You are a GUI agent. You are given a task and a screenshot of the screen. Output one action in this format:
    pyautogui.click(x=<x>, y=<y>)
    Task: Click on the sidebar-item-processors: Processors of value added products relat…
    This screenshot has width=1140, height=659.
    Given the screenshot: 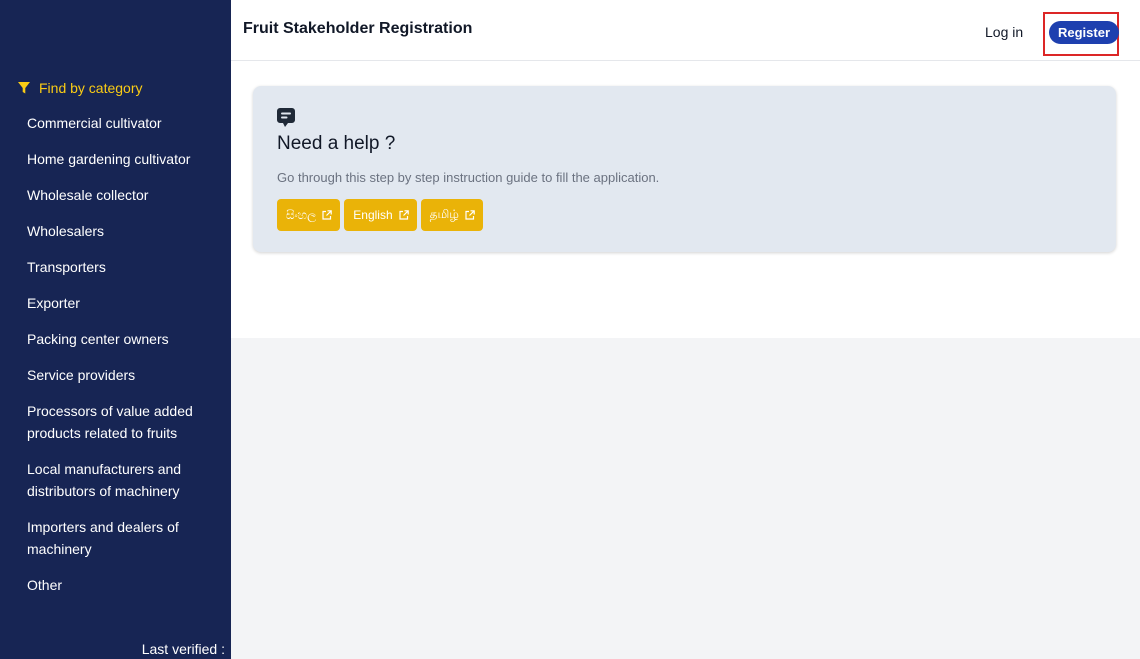 What is the action you would take?
    pyautogui.click(x=115, y=422)
    